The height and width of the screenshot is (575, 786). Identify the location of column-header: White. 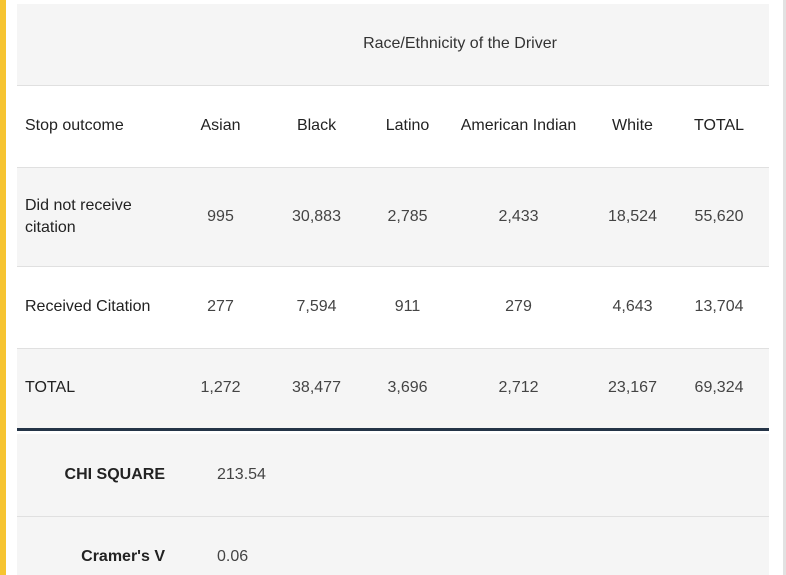
(632, 126).